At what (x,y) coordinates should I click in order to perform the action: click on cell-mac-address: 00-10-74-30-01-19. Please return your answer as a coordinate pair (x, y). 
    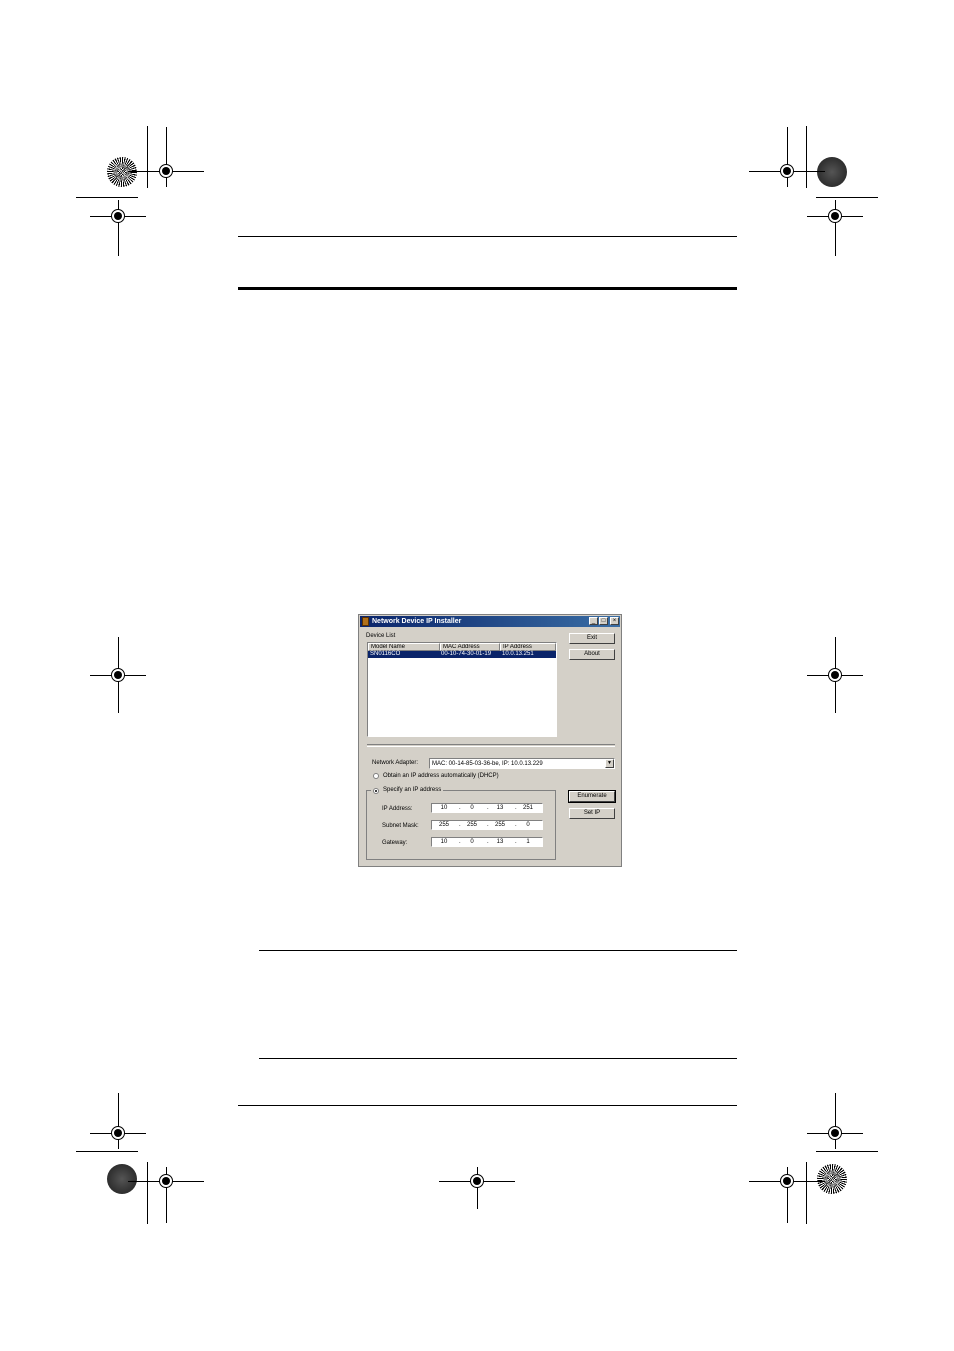
    Looking at the image, I should click on (466, 654).